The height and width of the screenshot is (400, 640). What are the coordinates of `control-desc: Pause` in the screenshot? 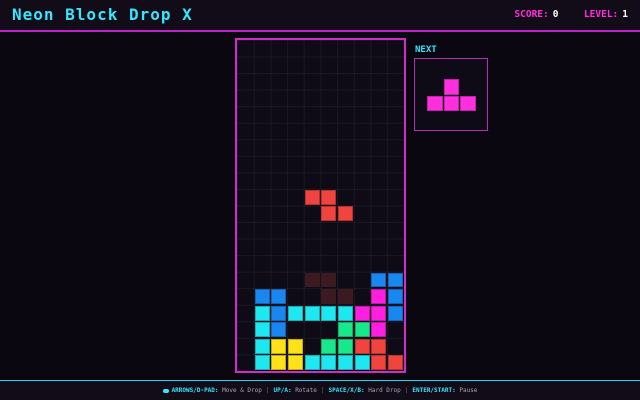 It's located at (466, 390).